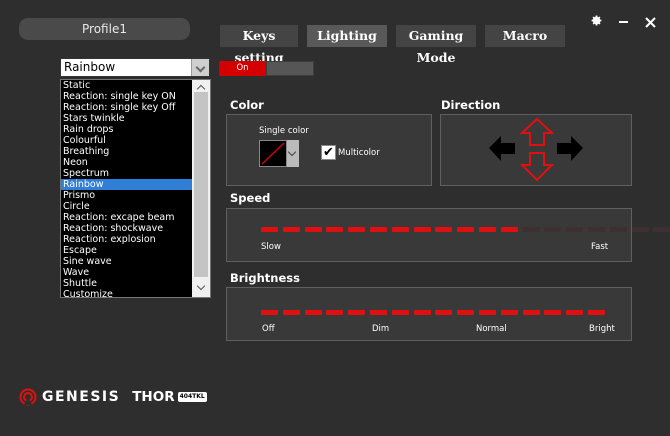 The width and height of the screenshot is (670, 436). What do you see at coordinates (126, 239) in the screenshot?
I see `list-item: Reaction: explosion` at bounding box center [126, 239].